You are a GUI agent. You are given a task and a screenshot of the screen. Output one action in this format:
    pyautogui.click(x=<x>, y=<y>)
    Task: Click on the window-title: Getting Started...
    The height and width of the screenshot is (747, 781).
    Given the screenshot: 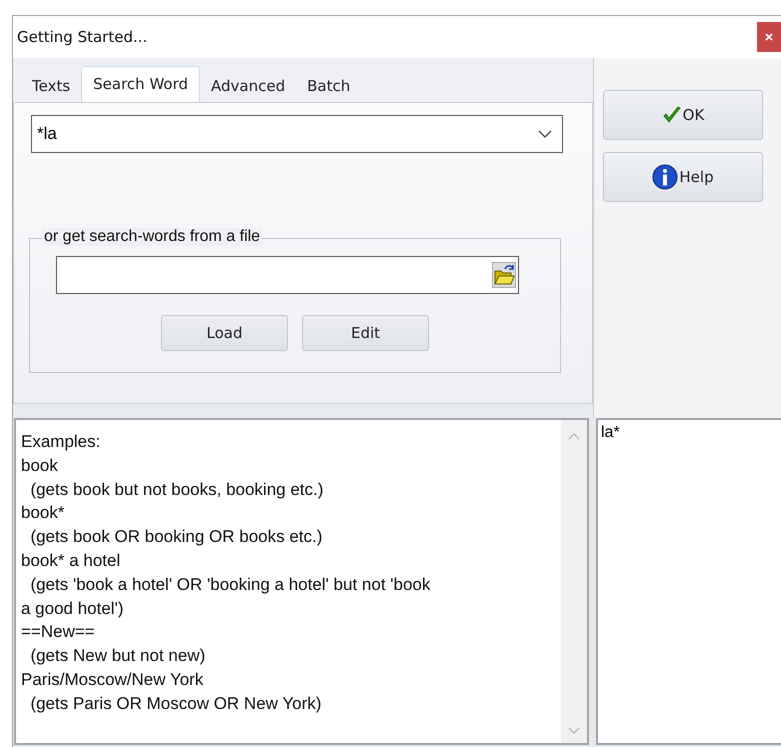 What is the action you would take?
    pyautogui.click(x=82, y=37)
    